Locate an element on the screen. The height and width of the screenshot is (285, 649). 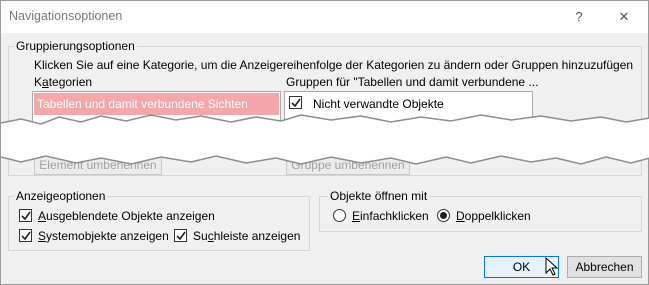
open-objects-legend: Objekte öffnen mit is located at coordinates (379, 196).